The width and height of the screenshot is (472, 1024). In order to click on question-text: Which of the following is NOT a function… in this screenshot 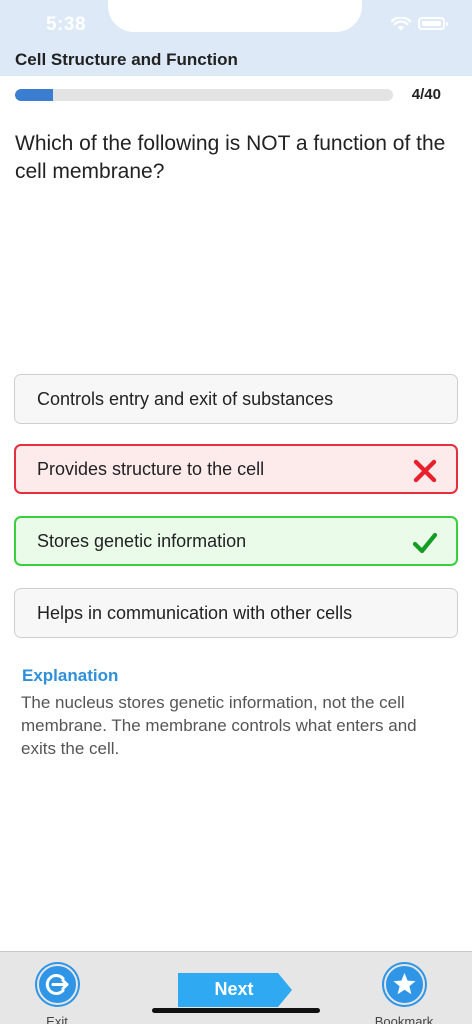, I will do `click(230, 157)`.